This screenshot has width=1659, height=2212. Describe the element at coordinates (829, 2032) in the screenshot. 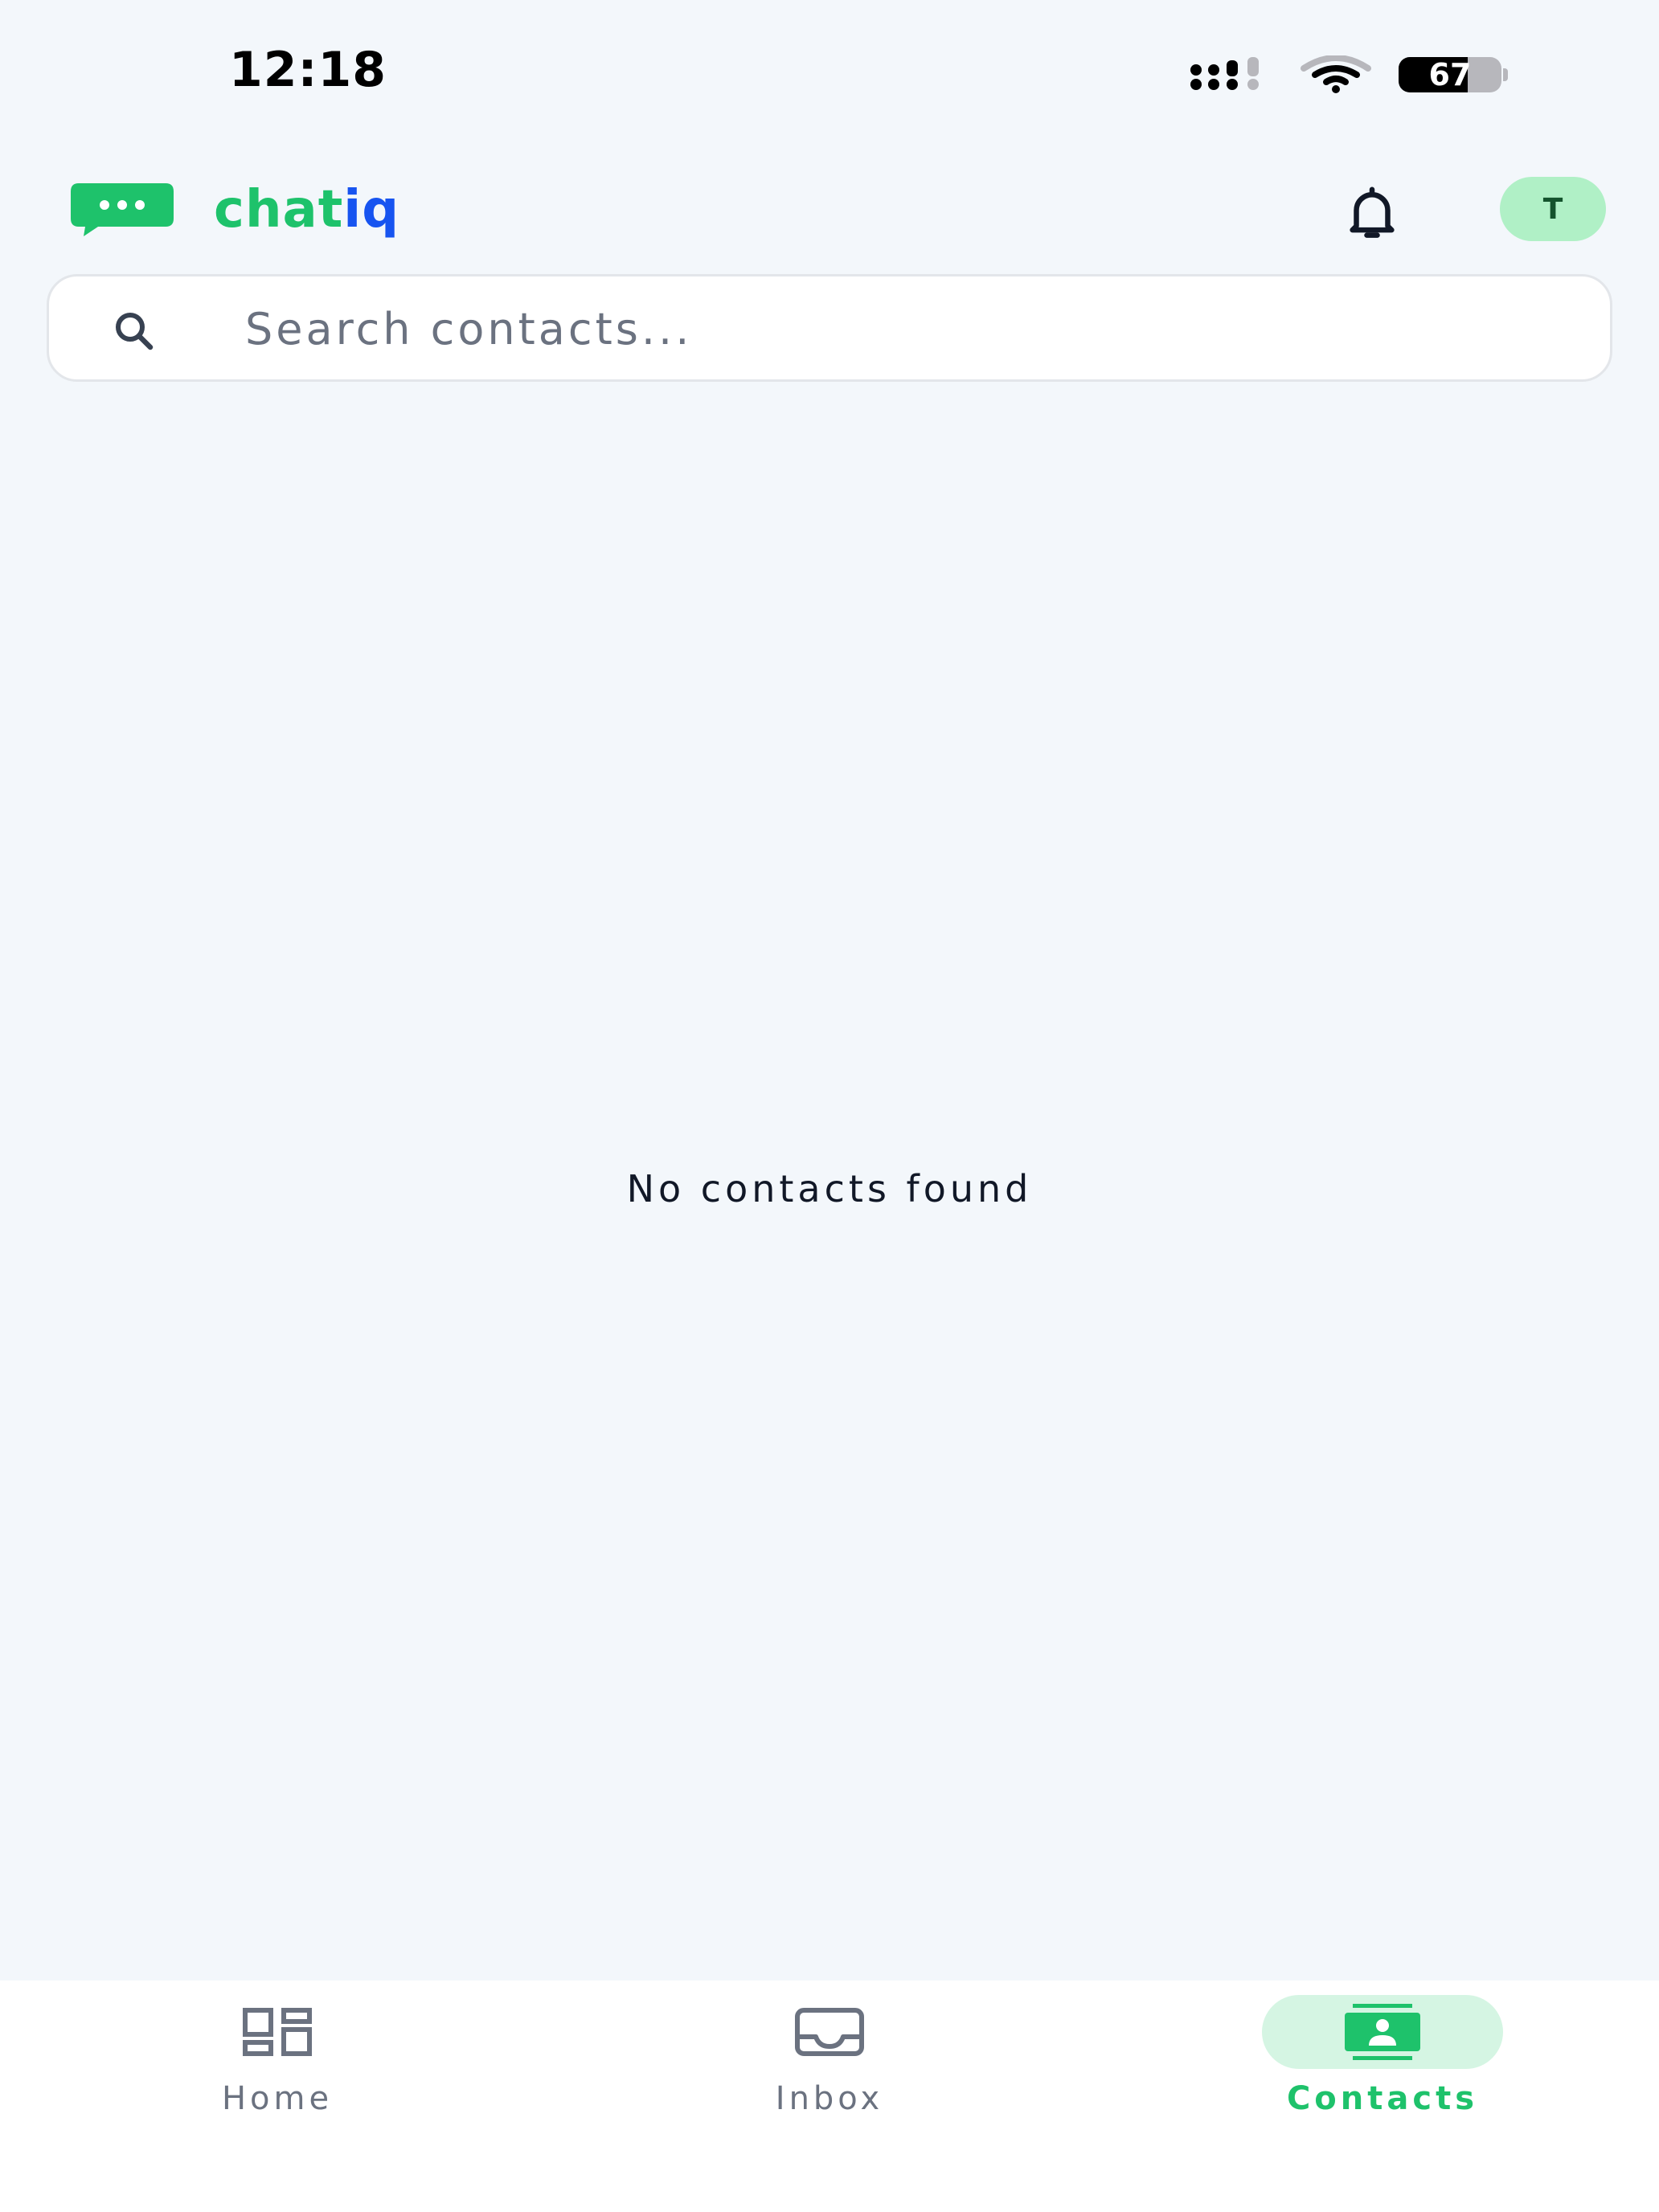

I see `inbox-icon` at that location.